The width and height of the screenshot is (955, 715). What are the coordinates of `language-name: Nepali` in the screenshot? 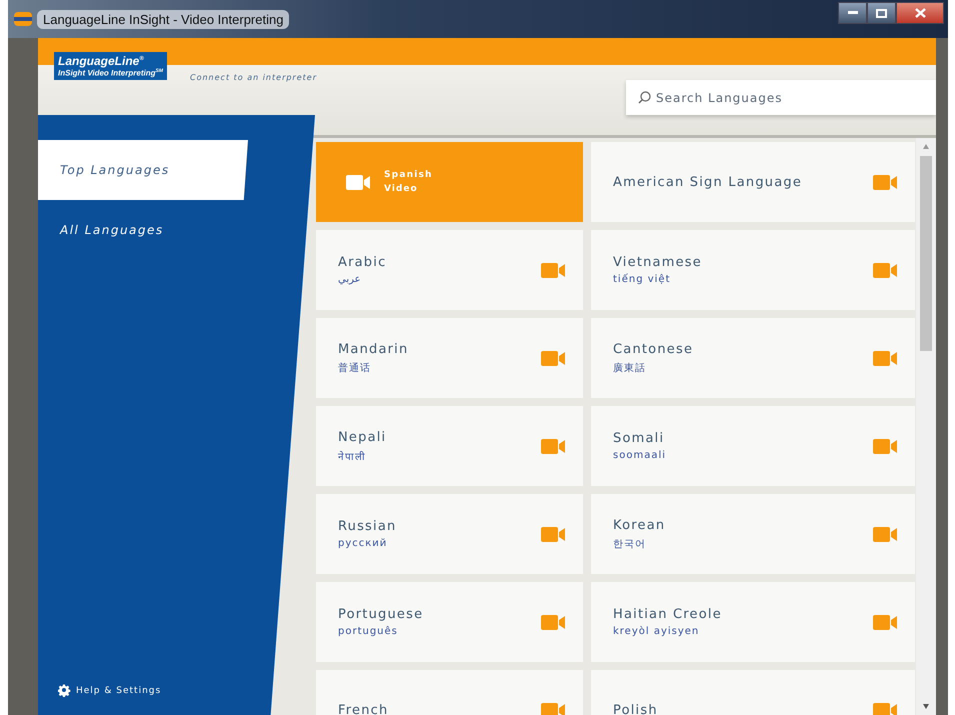 It's located at (363, 437).